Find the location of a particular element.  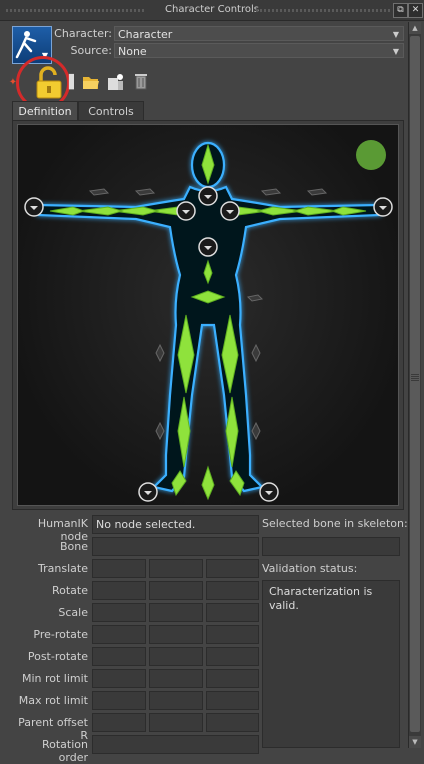

validation-status-label: Validation status: is located at coordinates (310, 568).